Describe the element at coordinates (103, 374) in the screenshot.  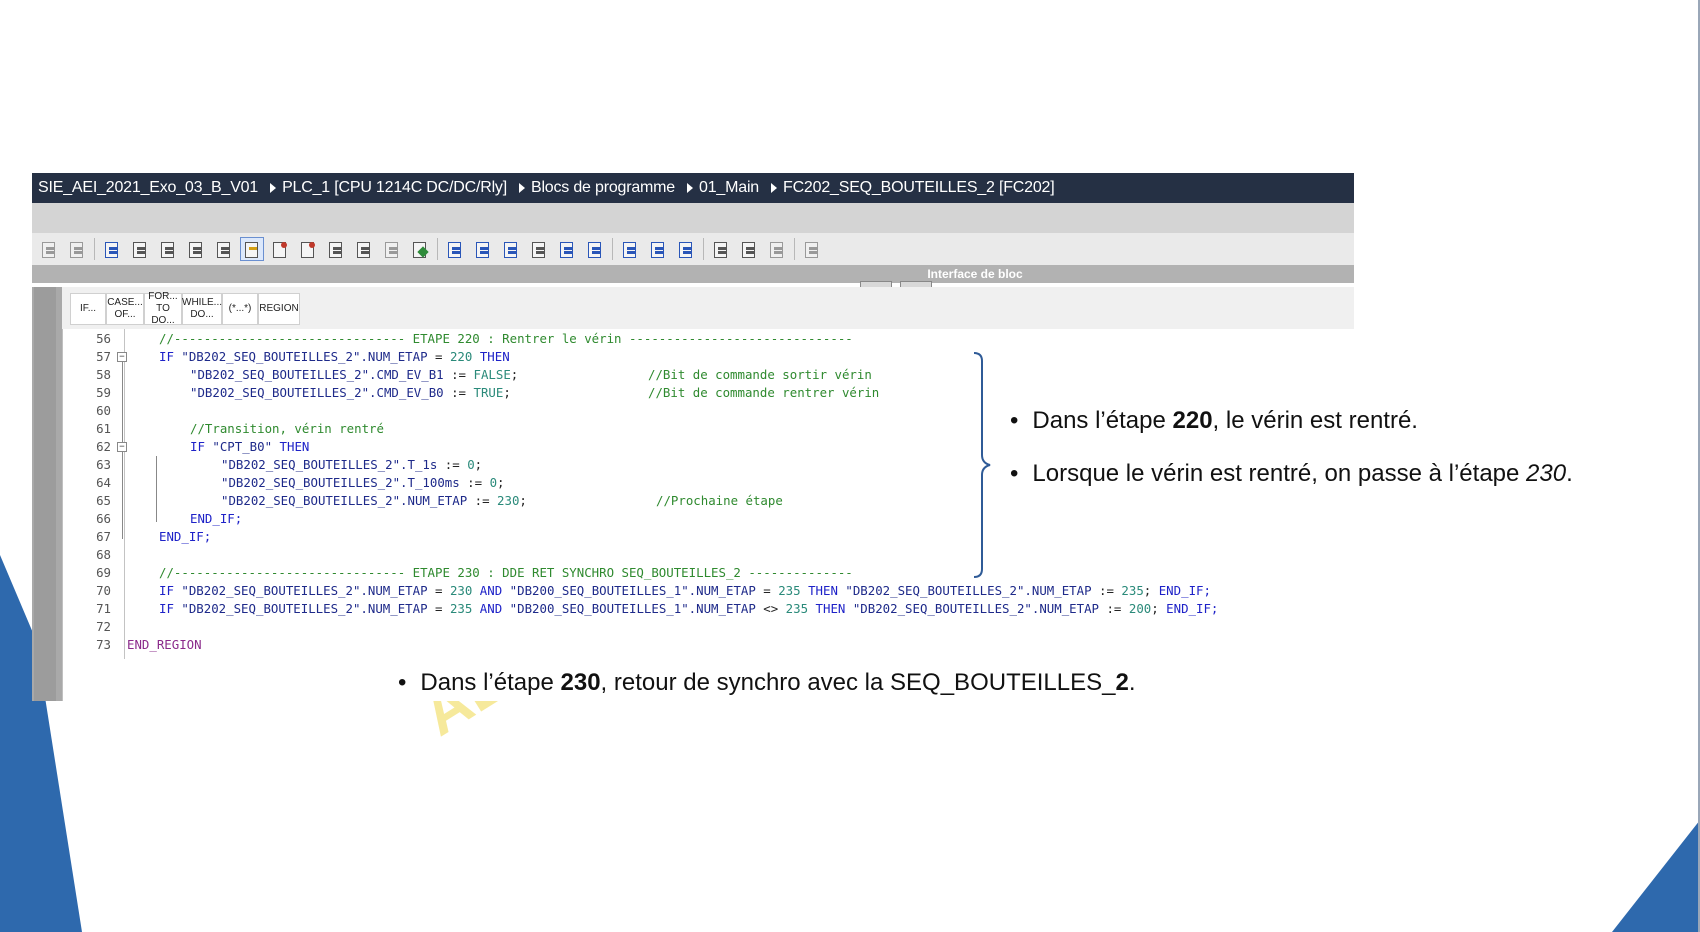
I see `line-number: 58` at that location.